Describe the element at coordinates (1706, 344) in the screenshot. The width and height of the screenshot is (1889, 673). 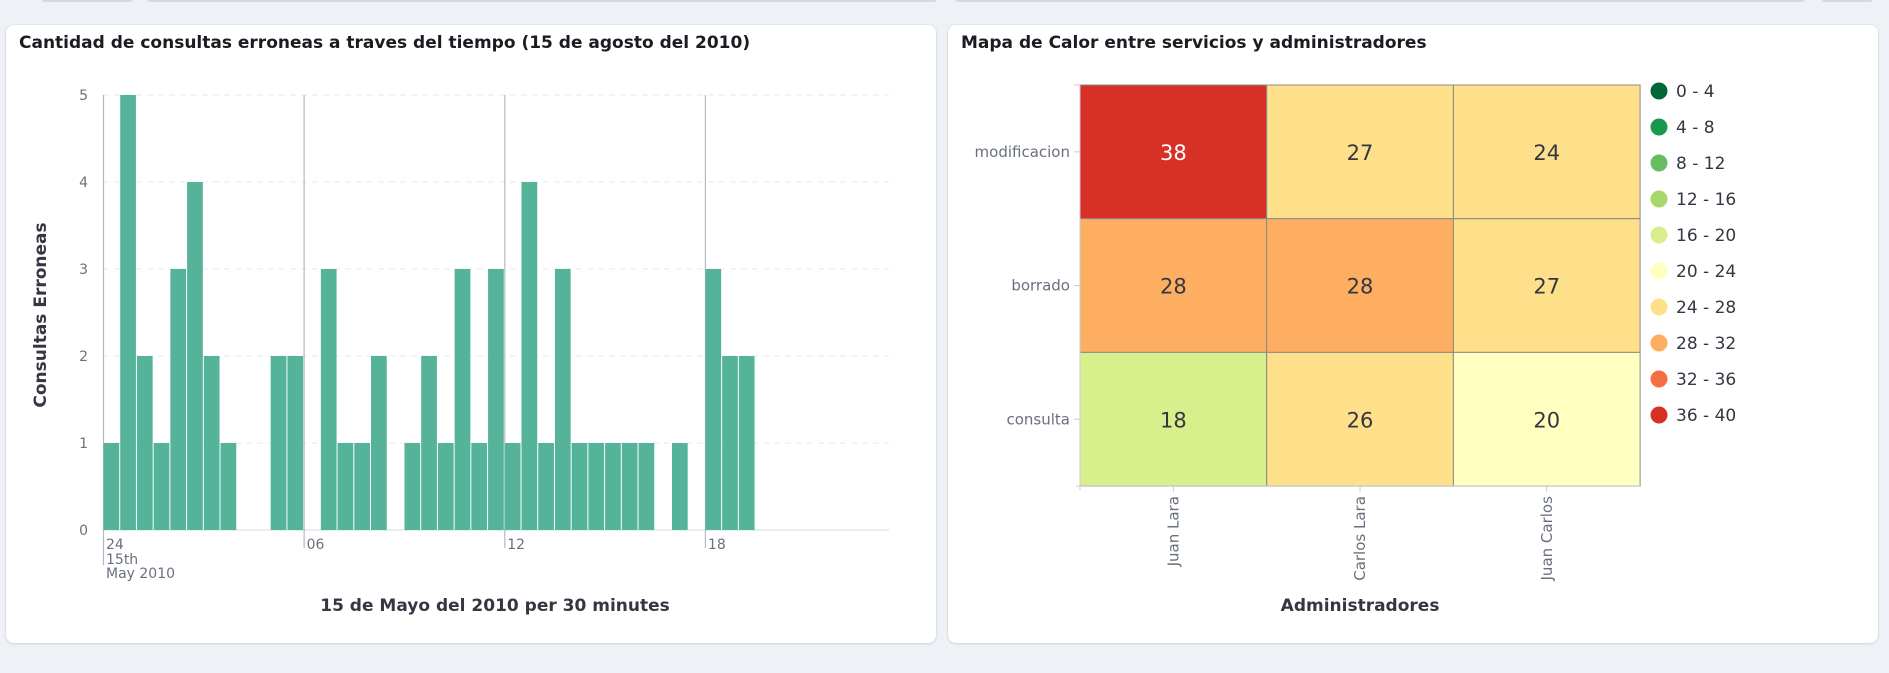
I see `legend-label: 28 - 32` at that location.